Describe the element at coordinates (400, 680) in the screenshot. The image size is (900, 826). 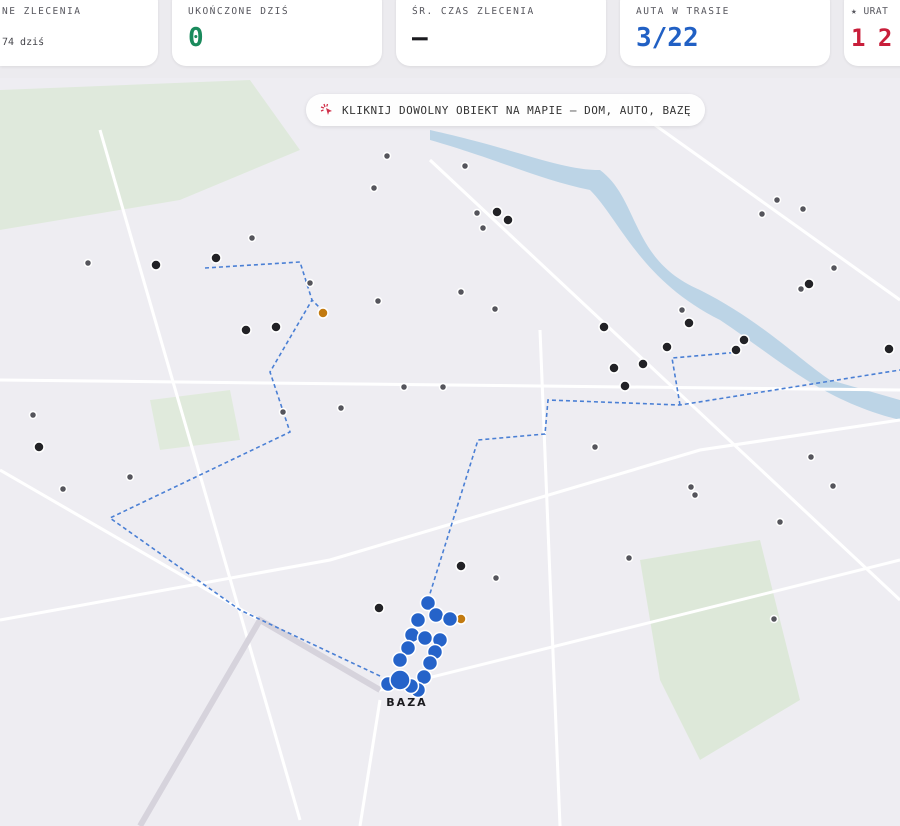
I see `base-marker` at that location.